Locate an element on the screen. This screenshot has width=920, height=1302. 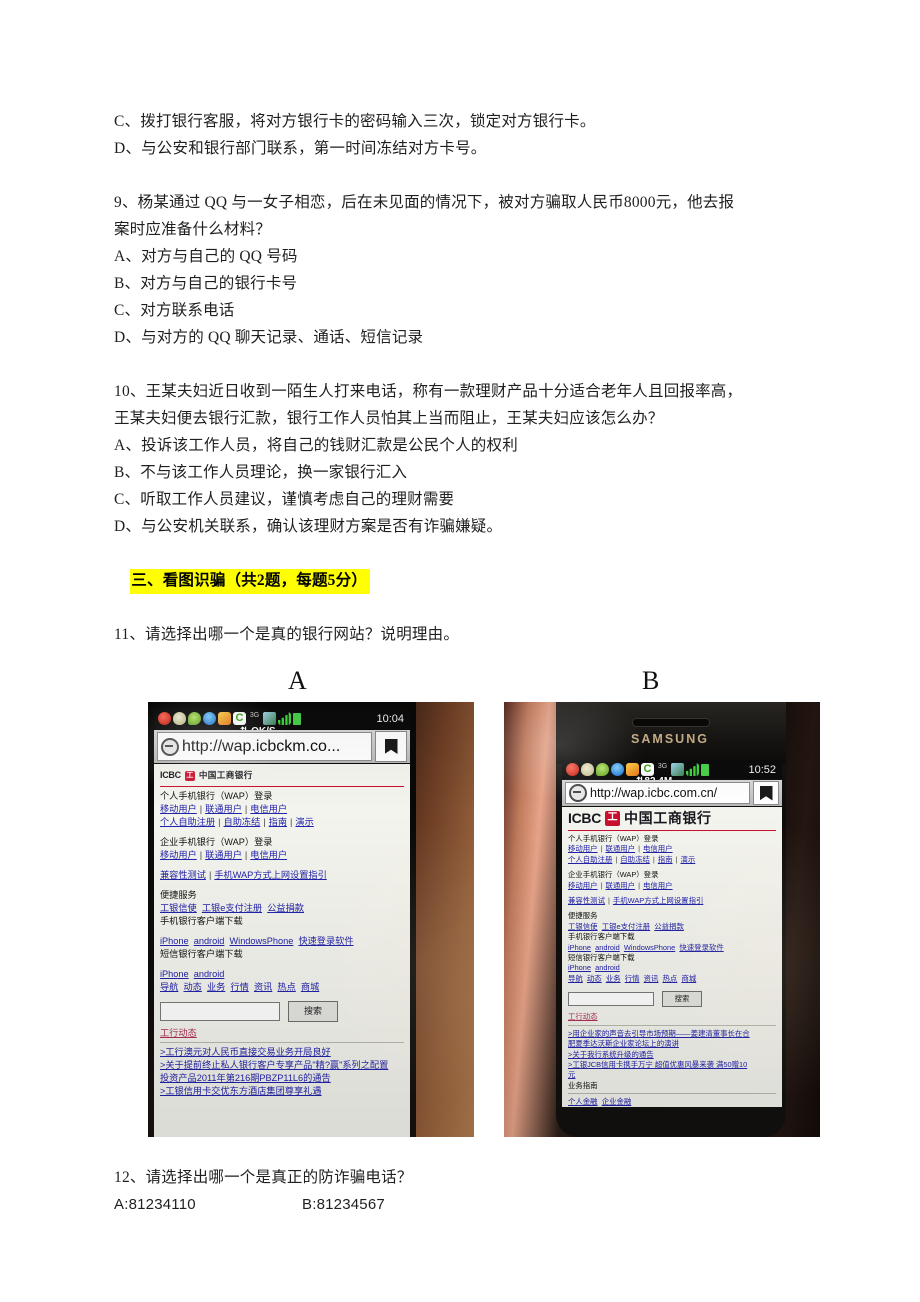
photo-a-clock: 10:04 is located at coordinates (390, 718).